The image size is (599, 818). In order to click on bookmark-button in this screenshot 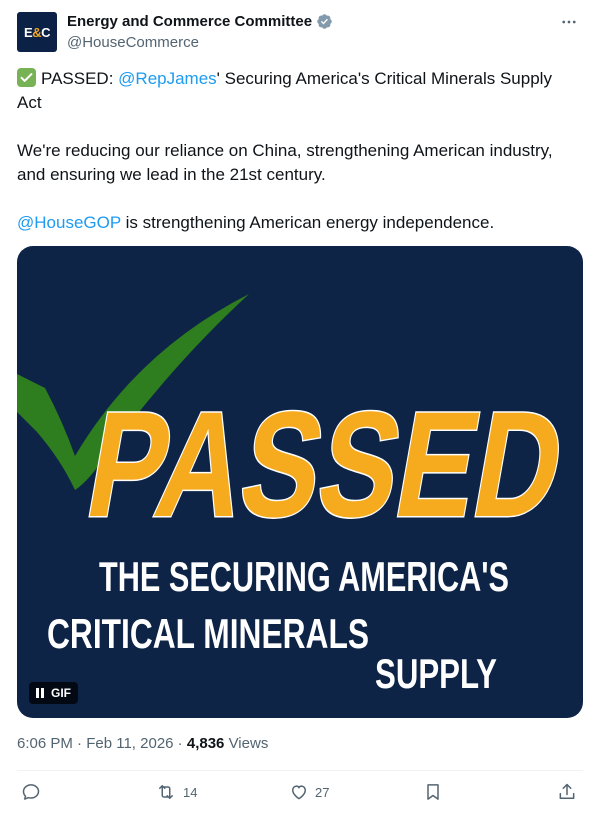, I will do `click(433, 792)`.